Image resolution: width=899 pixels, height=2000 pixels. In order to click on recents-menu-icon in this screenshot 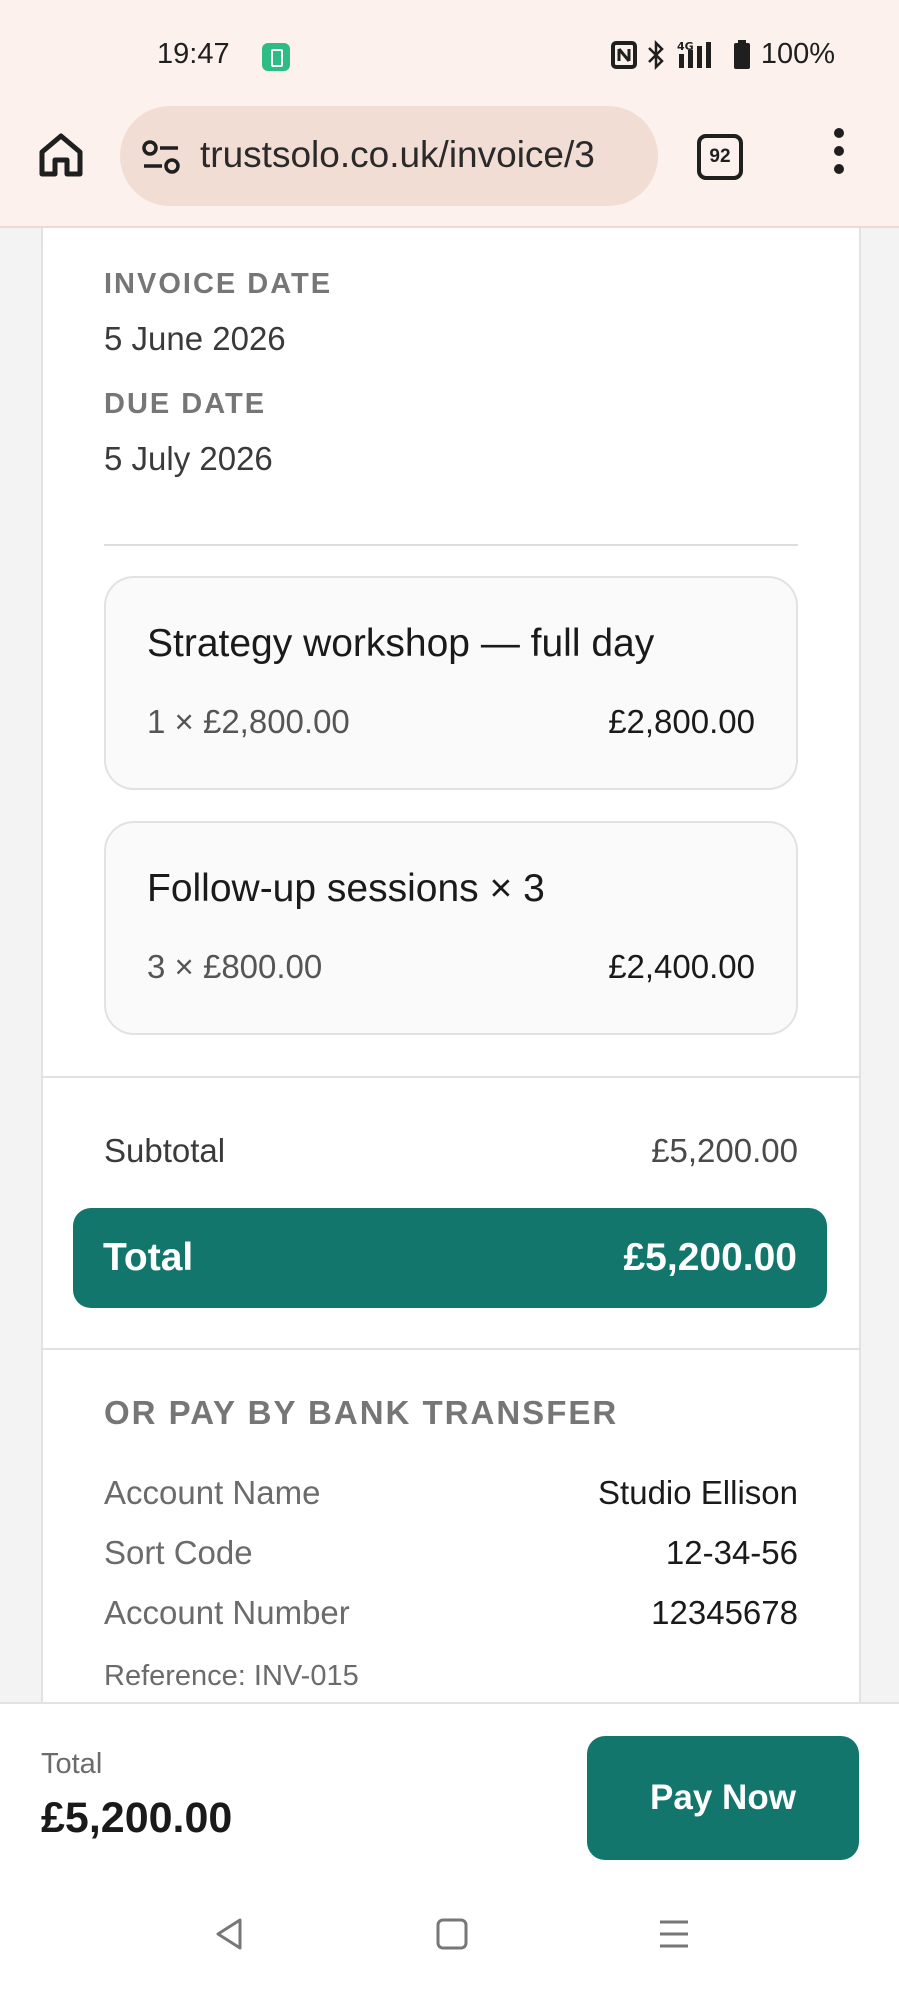, I will do `click(674, 1934)`.